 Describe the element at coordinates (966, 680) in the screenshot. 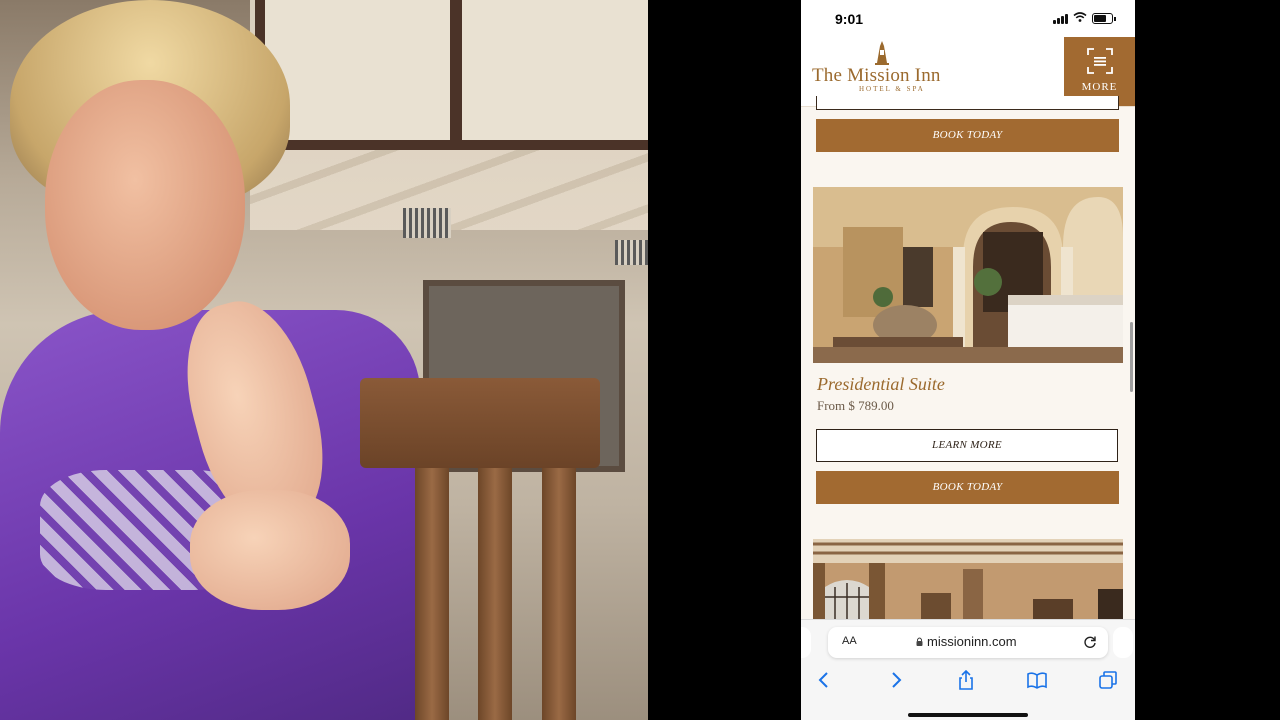

I see `share-icon` at that location.